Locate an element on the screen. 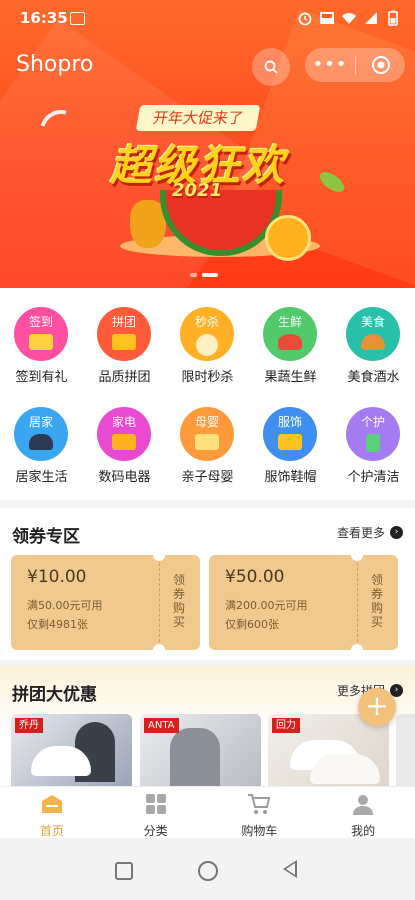  banner-tag: 开年大促来了 is located at coordinates (198, 118).